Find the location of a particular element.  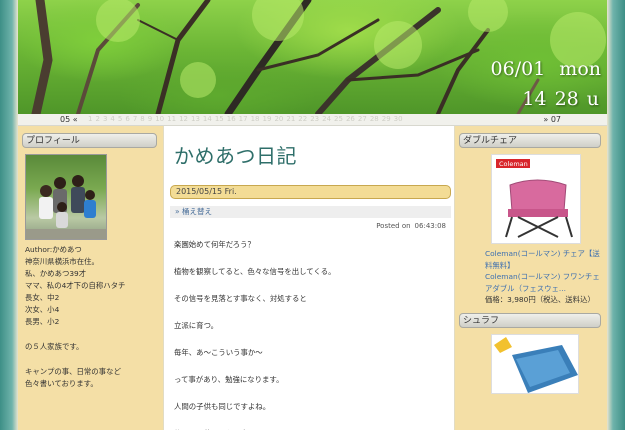

profile-photo is located at coordinates (66, 197).